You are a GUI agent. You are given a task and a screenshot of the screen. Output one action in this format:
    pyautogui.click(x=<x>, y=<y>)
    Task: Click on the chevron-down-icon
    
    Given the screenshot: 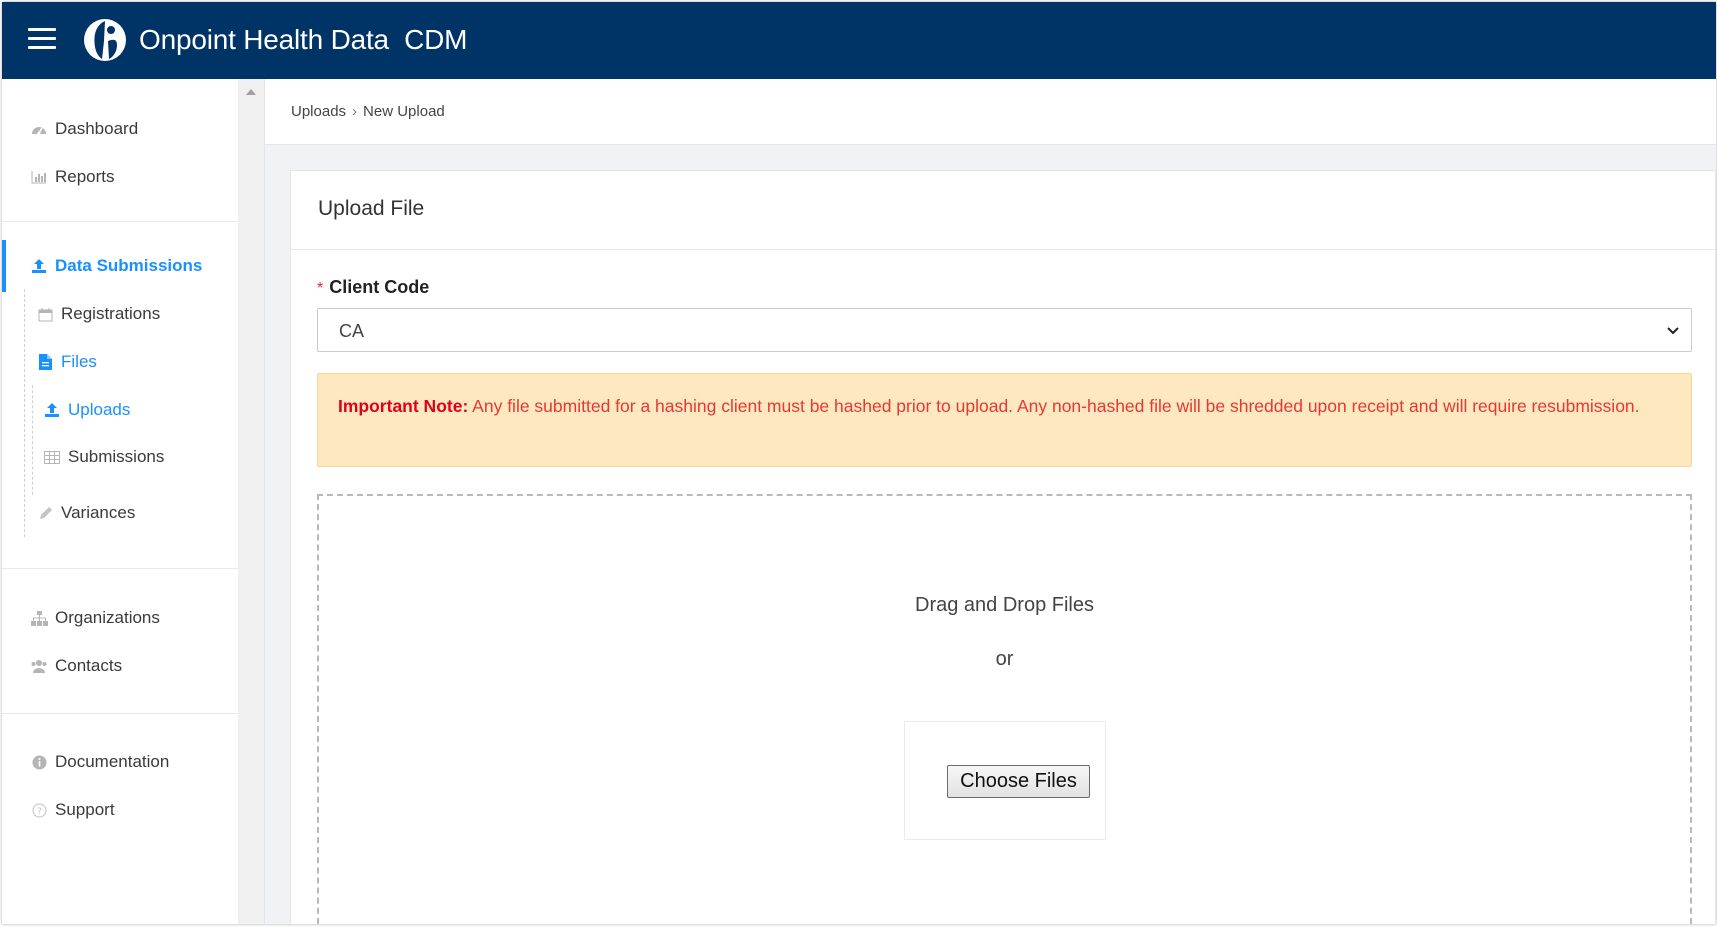 What is the action you would take?
    pyautogui.click(x=1673, y=331)
    